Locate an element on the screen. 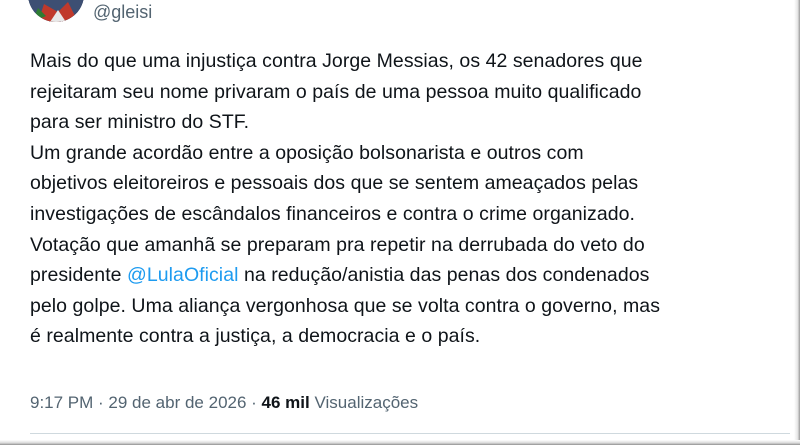 The height and width of the screenshot is (445, 800). divider is located at coordinates (410, 433).